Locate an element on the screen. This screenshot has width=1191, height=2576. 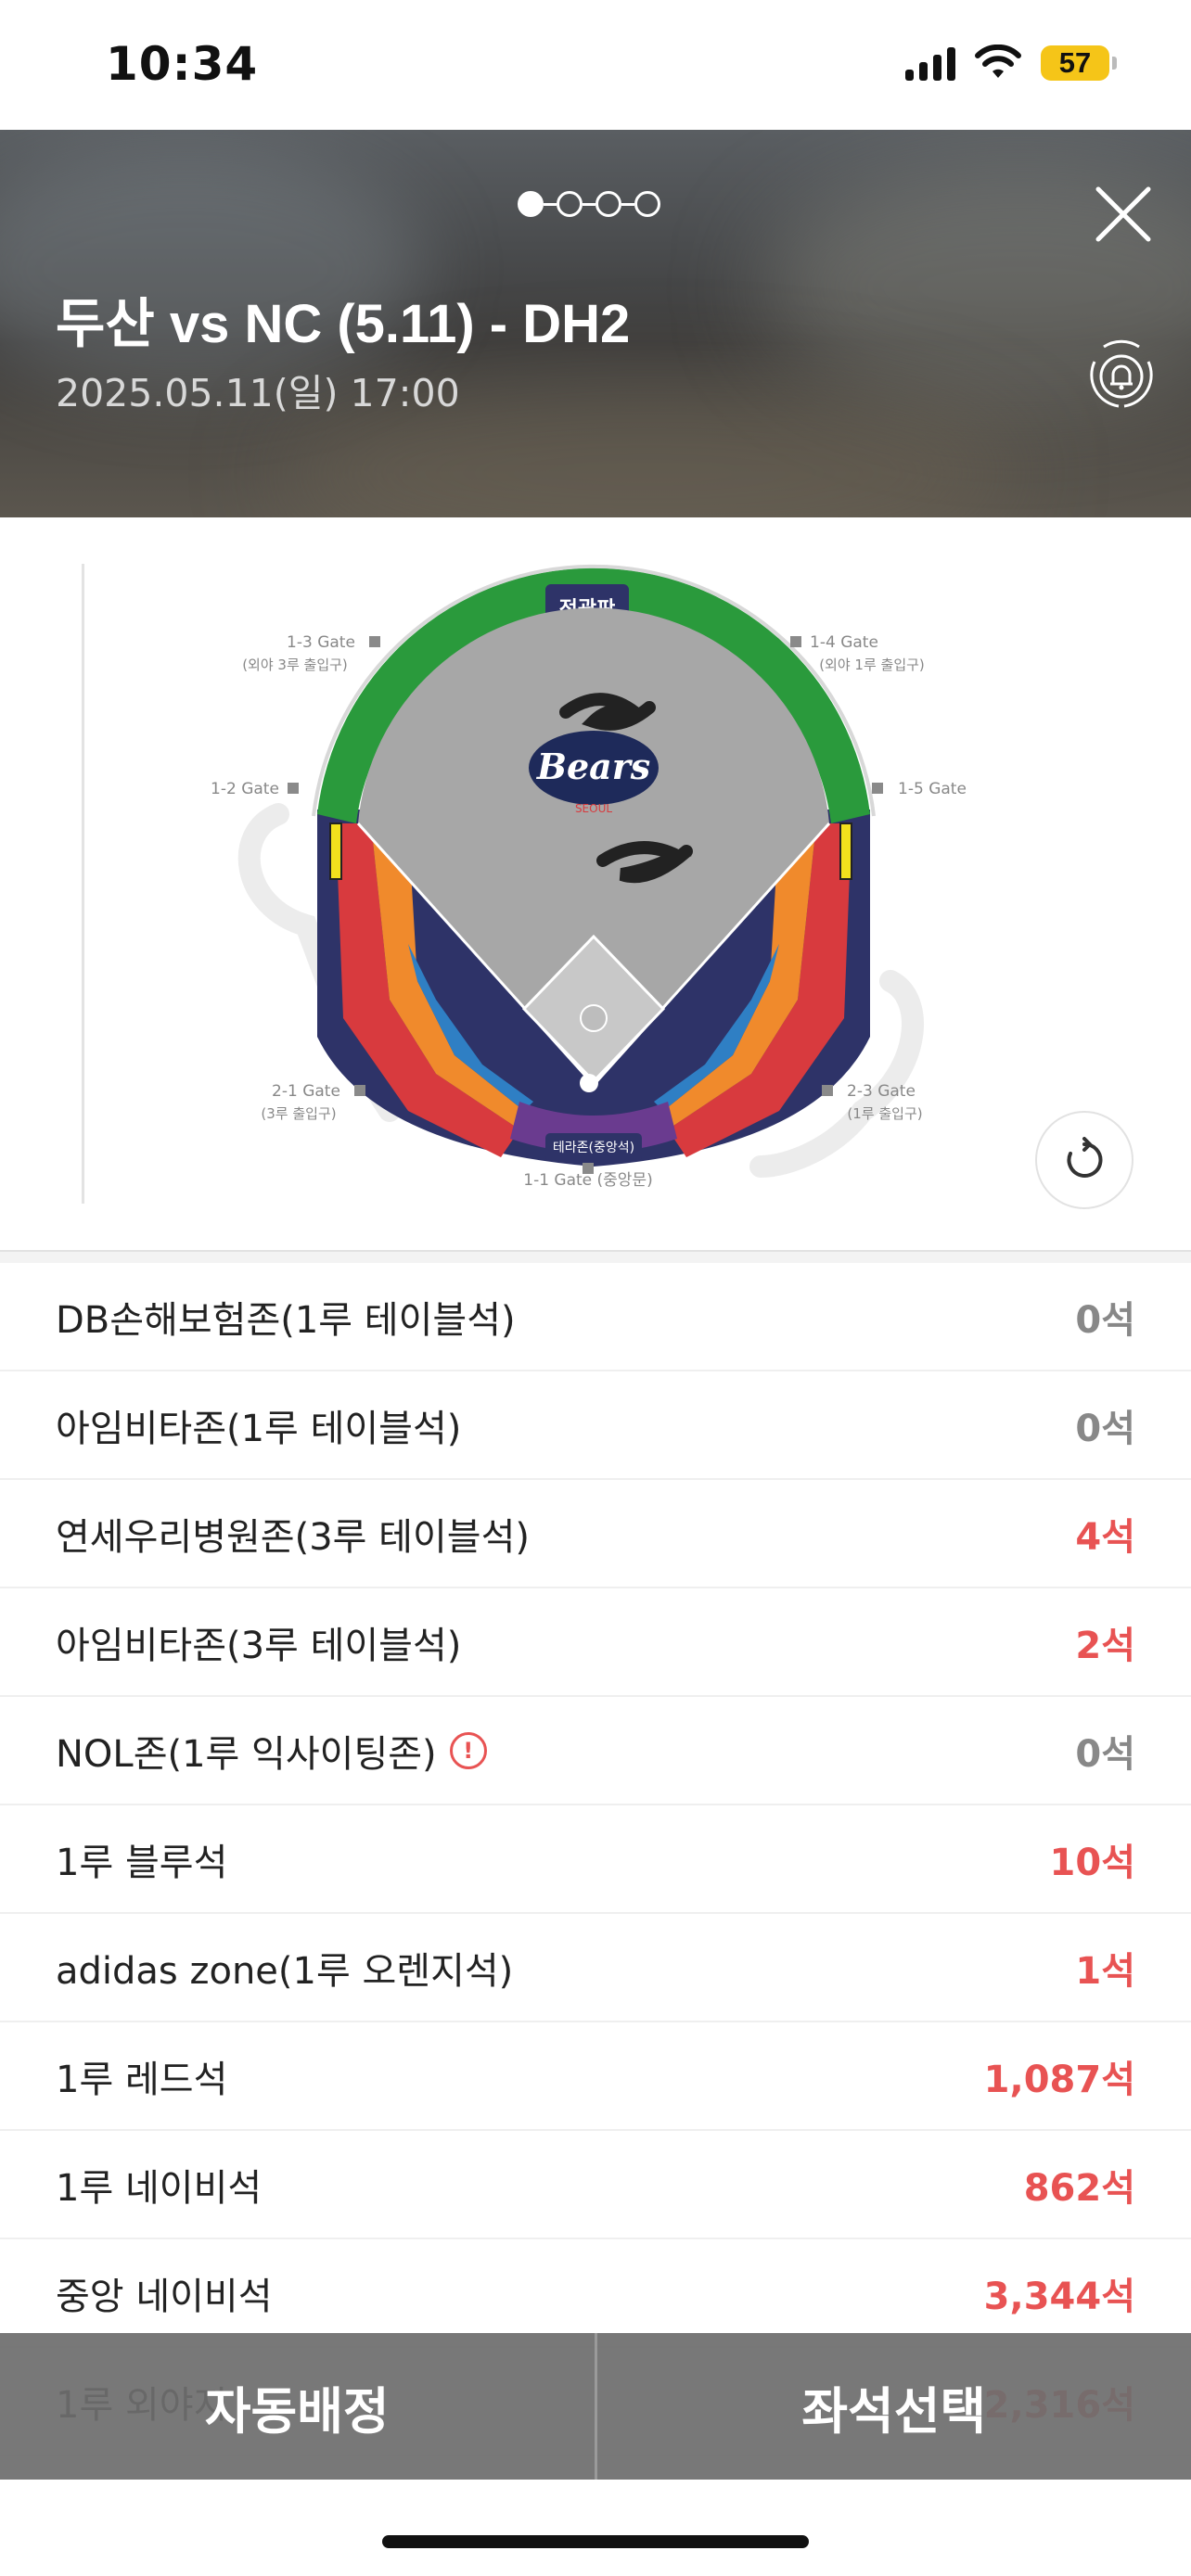
gate-1-1: 1-1 Gate (중앙문) is located at coordinates (587, 1180).